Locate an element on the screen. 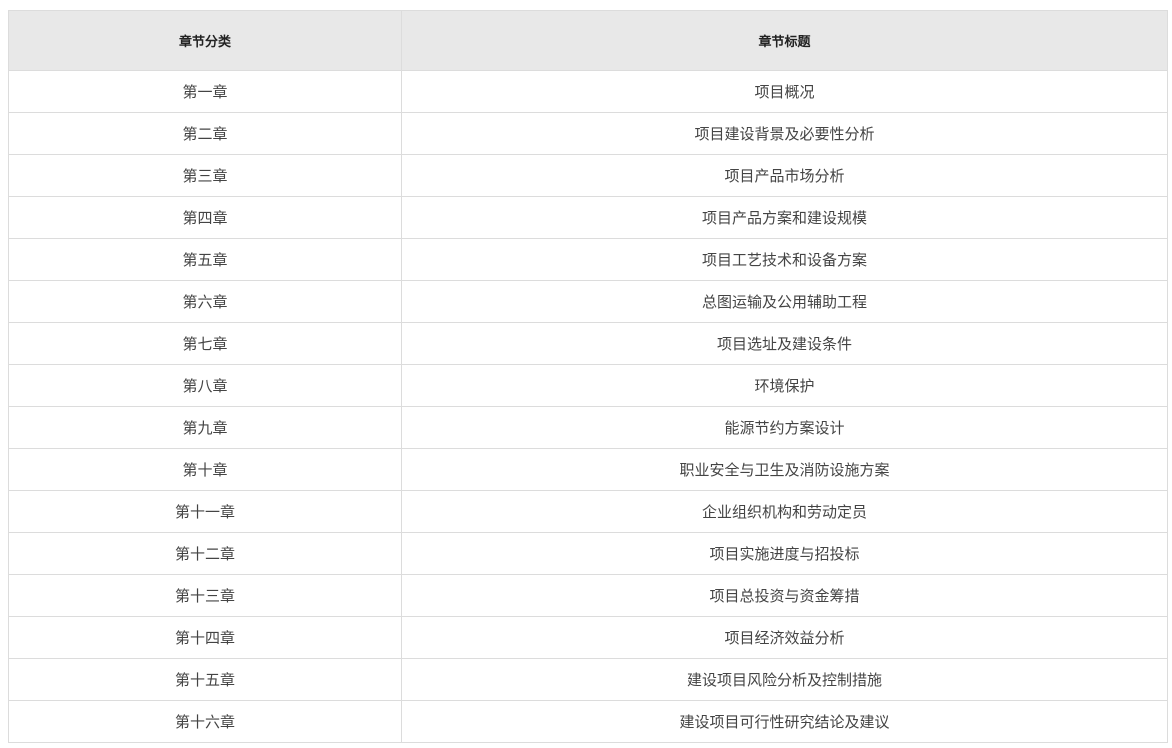 This screenshot has width=1172, height=748. chapter-title-cell: 项目概况 is located at coordinates (784, 91).